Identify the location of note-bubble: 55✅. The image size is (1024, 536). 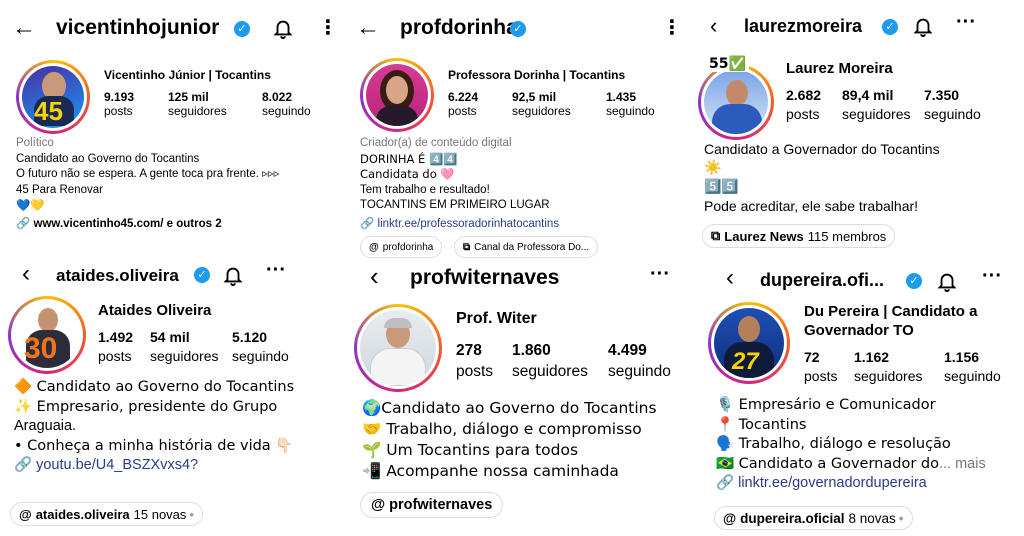
(727, 64).